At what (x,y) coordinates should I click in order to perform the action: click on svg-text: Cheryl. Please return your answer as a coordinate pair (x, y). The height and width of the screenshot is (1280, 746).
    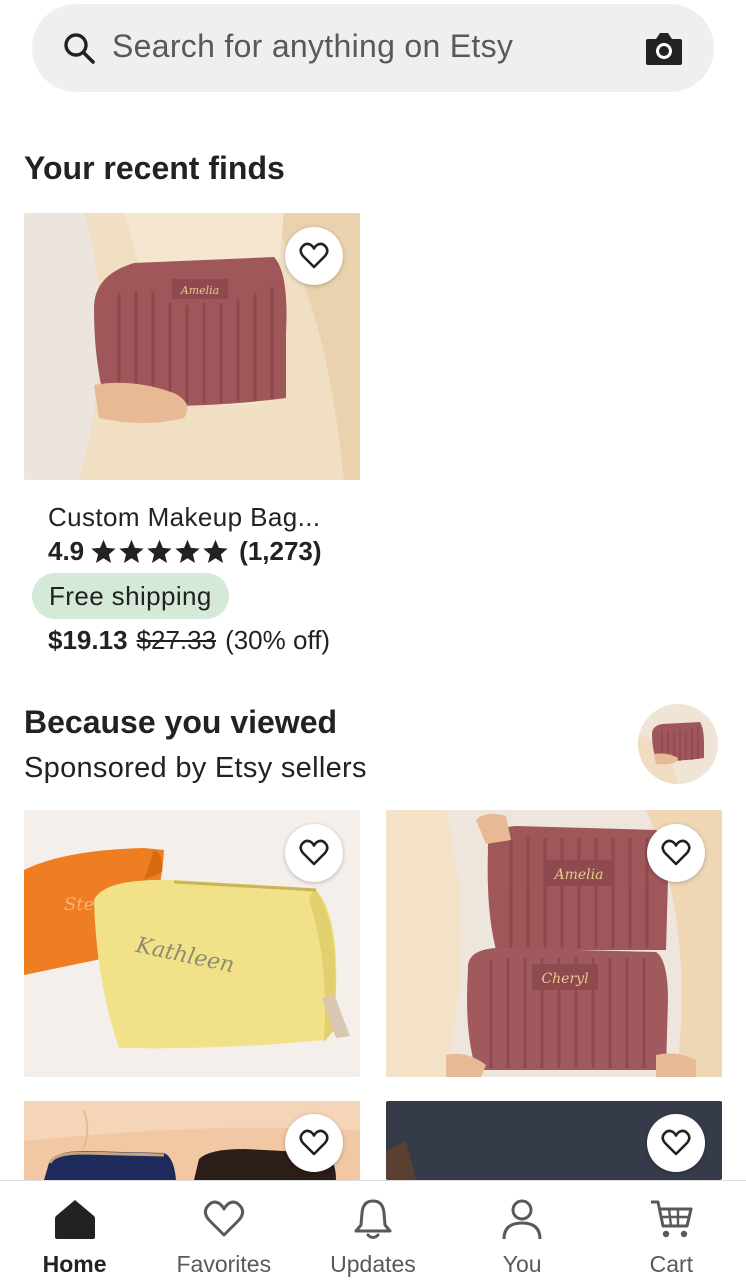
    Looking at the image, I should click on (564, 979).